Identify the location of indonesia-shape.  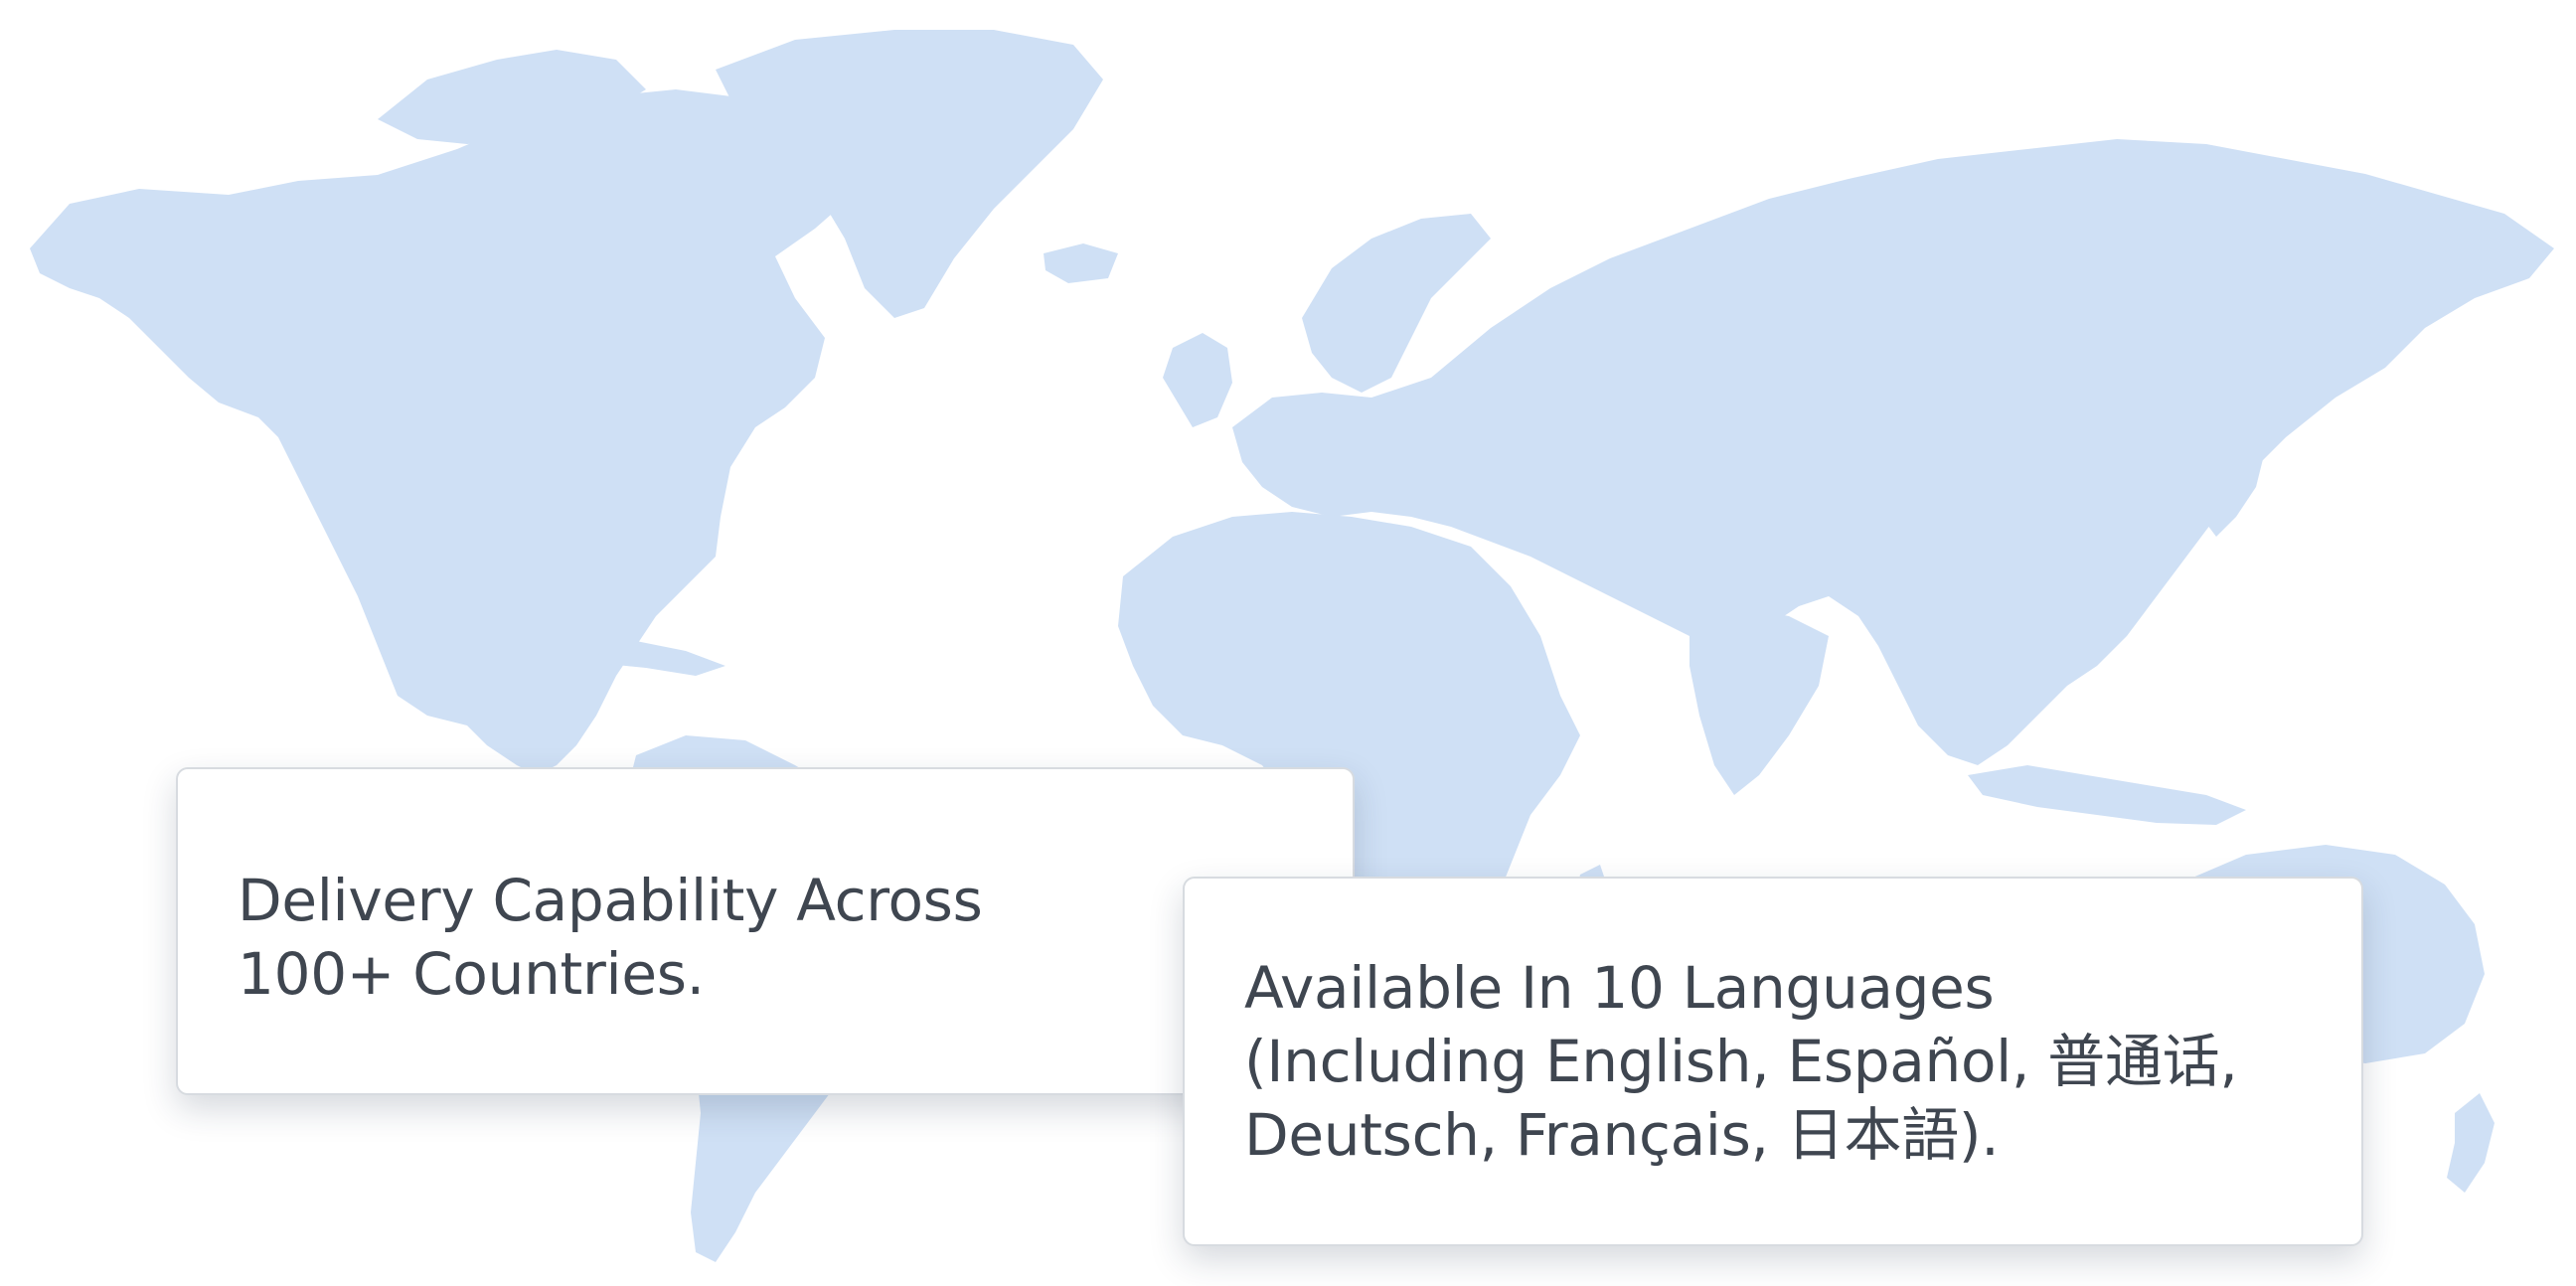
(2107, 795).